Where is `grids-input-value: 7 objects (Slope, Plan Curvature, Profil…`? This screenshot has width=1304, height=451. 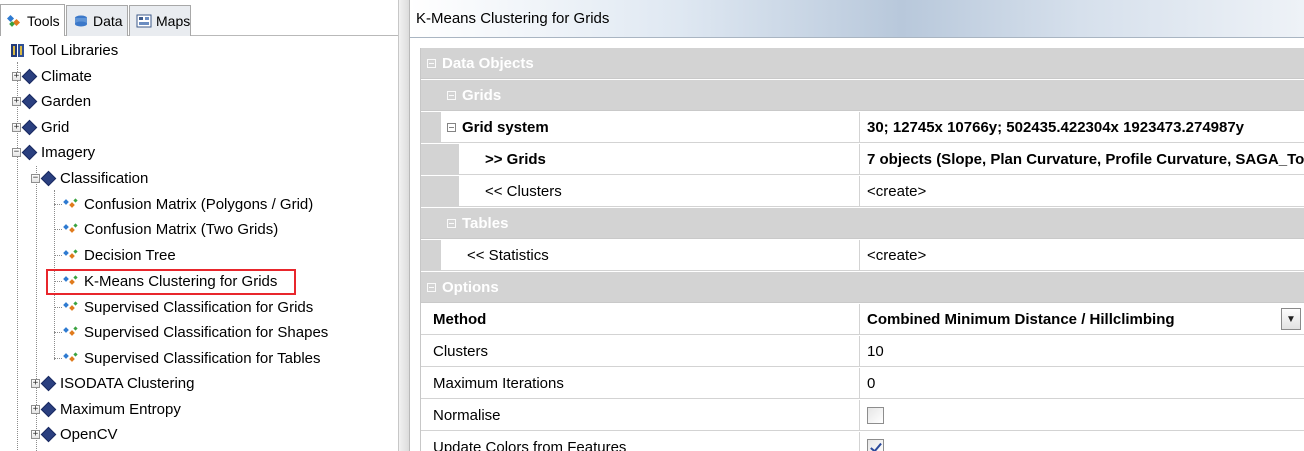 grids-input-value: 7 objects (Slope, Plan Curvature, Profil… is located at coordinates (1081, 159).